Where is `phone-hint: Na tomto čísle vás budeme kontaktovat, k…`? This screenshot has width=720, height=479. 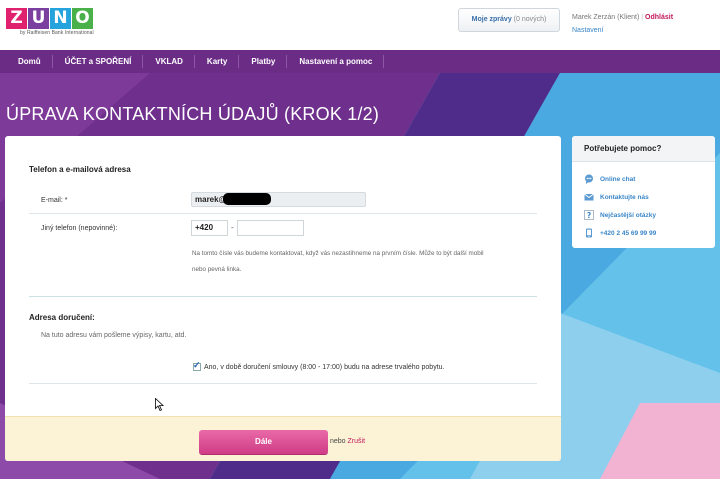
phone-hint: Na tomto čísle vás budeme kontaktovat, k… is located at coordinates (367, 262).